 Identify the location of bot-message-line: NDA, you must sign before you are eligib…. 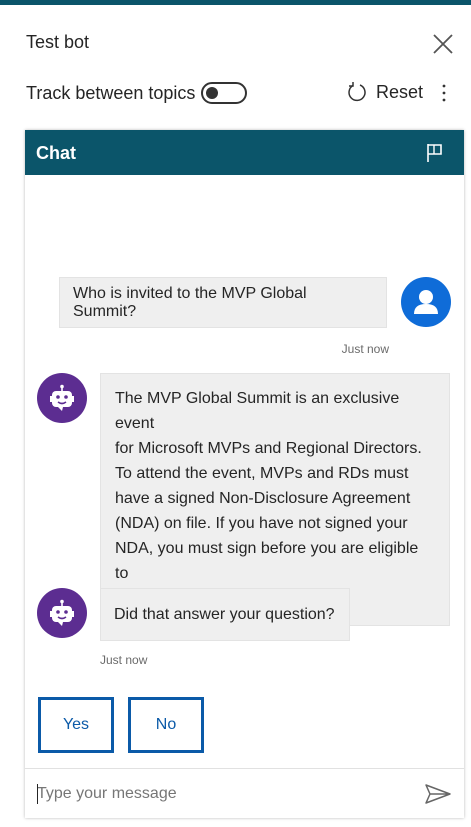
(267, 561).